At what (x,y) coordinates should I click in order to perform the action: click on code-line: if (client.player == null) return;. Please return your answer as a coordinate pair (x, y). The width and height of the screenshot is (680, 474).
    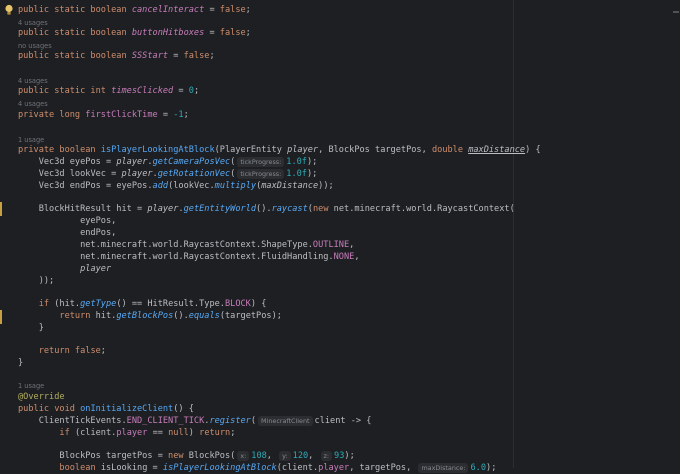
    Looking at the image, I should click on (126, 433).